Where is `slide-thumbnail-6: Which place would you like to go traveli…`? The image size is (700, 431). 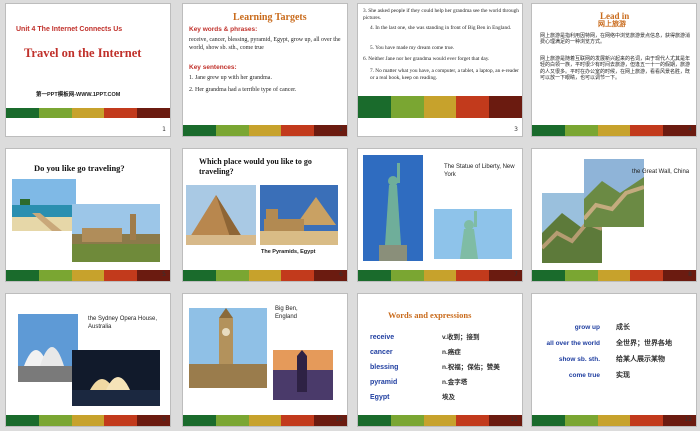 slide-thumbnail-6: Which place would you like to go traveli… is located at coordinates (265, 215).